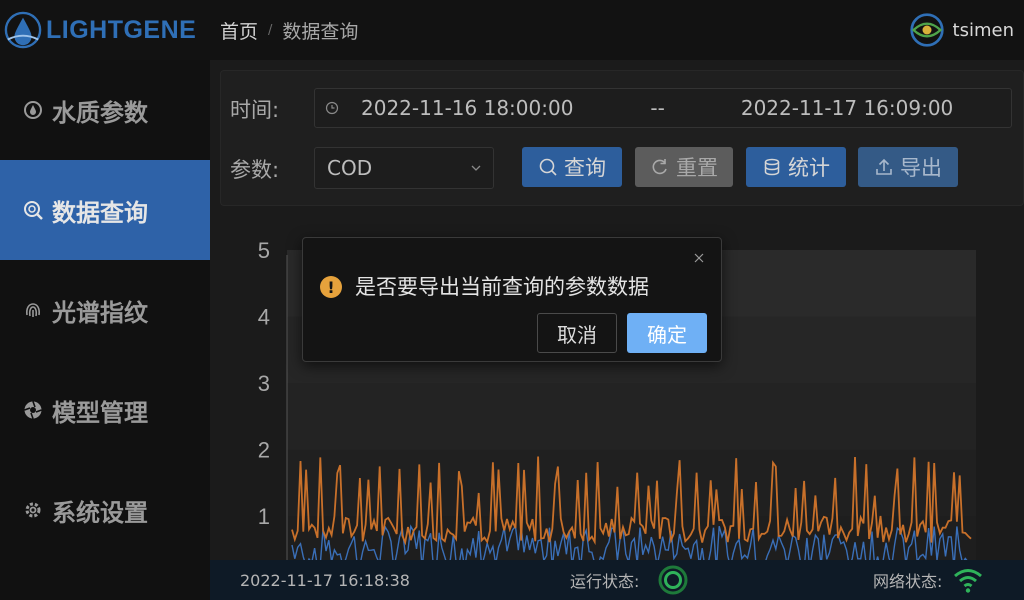  I want to click on export-button: 导出, so click(908, 167).